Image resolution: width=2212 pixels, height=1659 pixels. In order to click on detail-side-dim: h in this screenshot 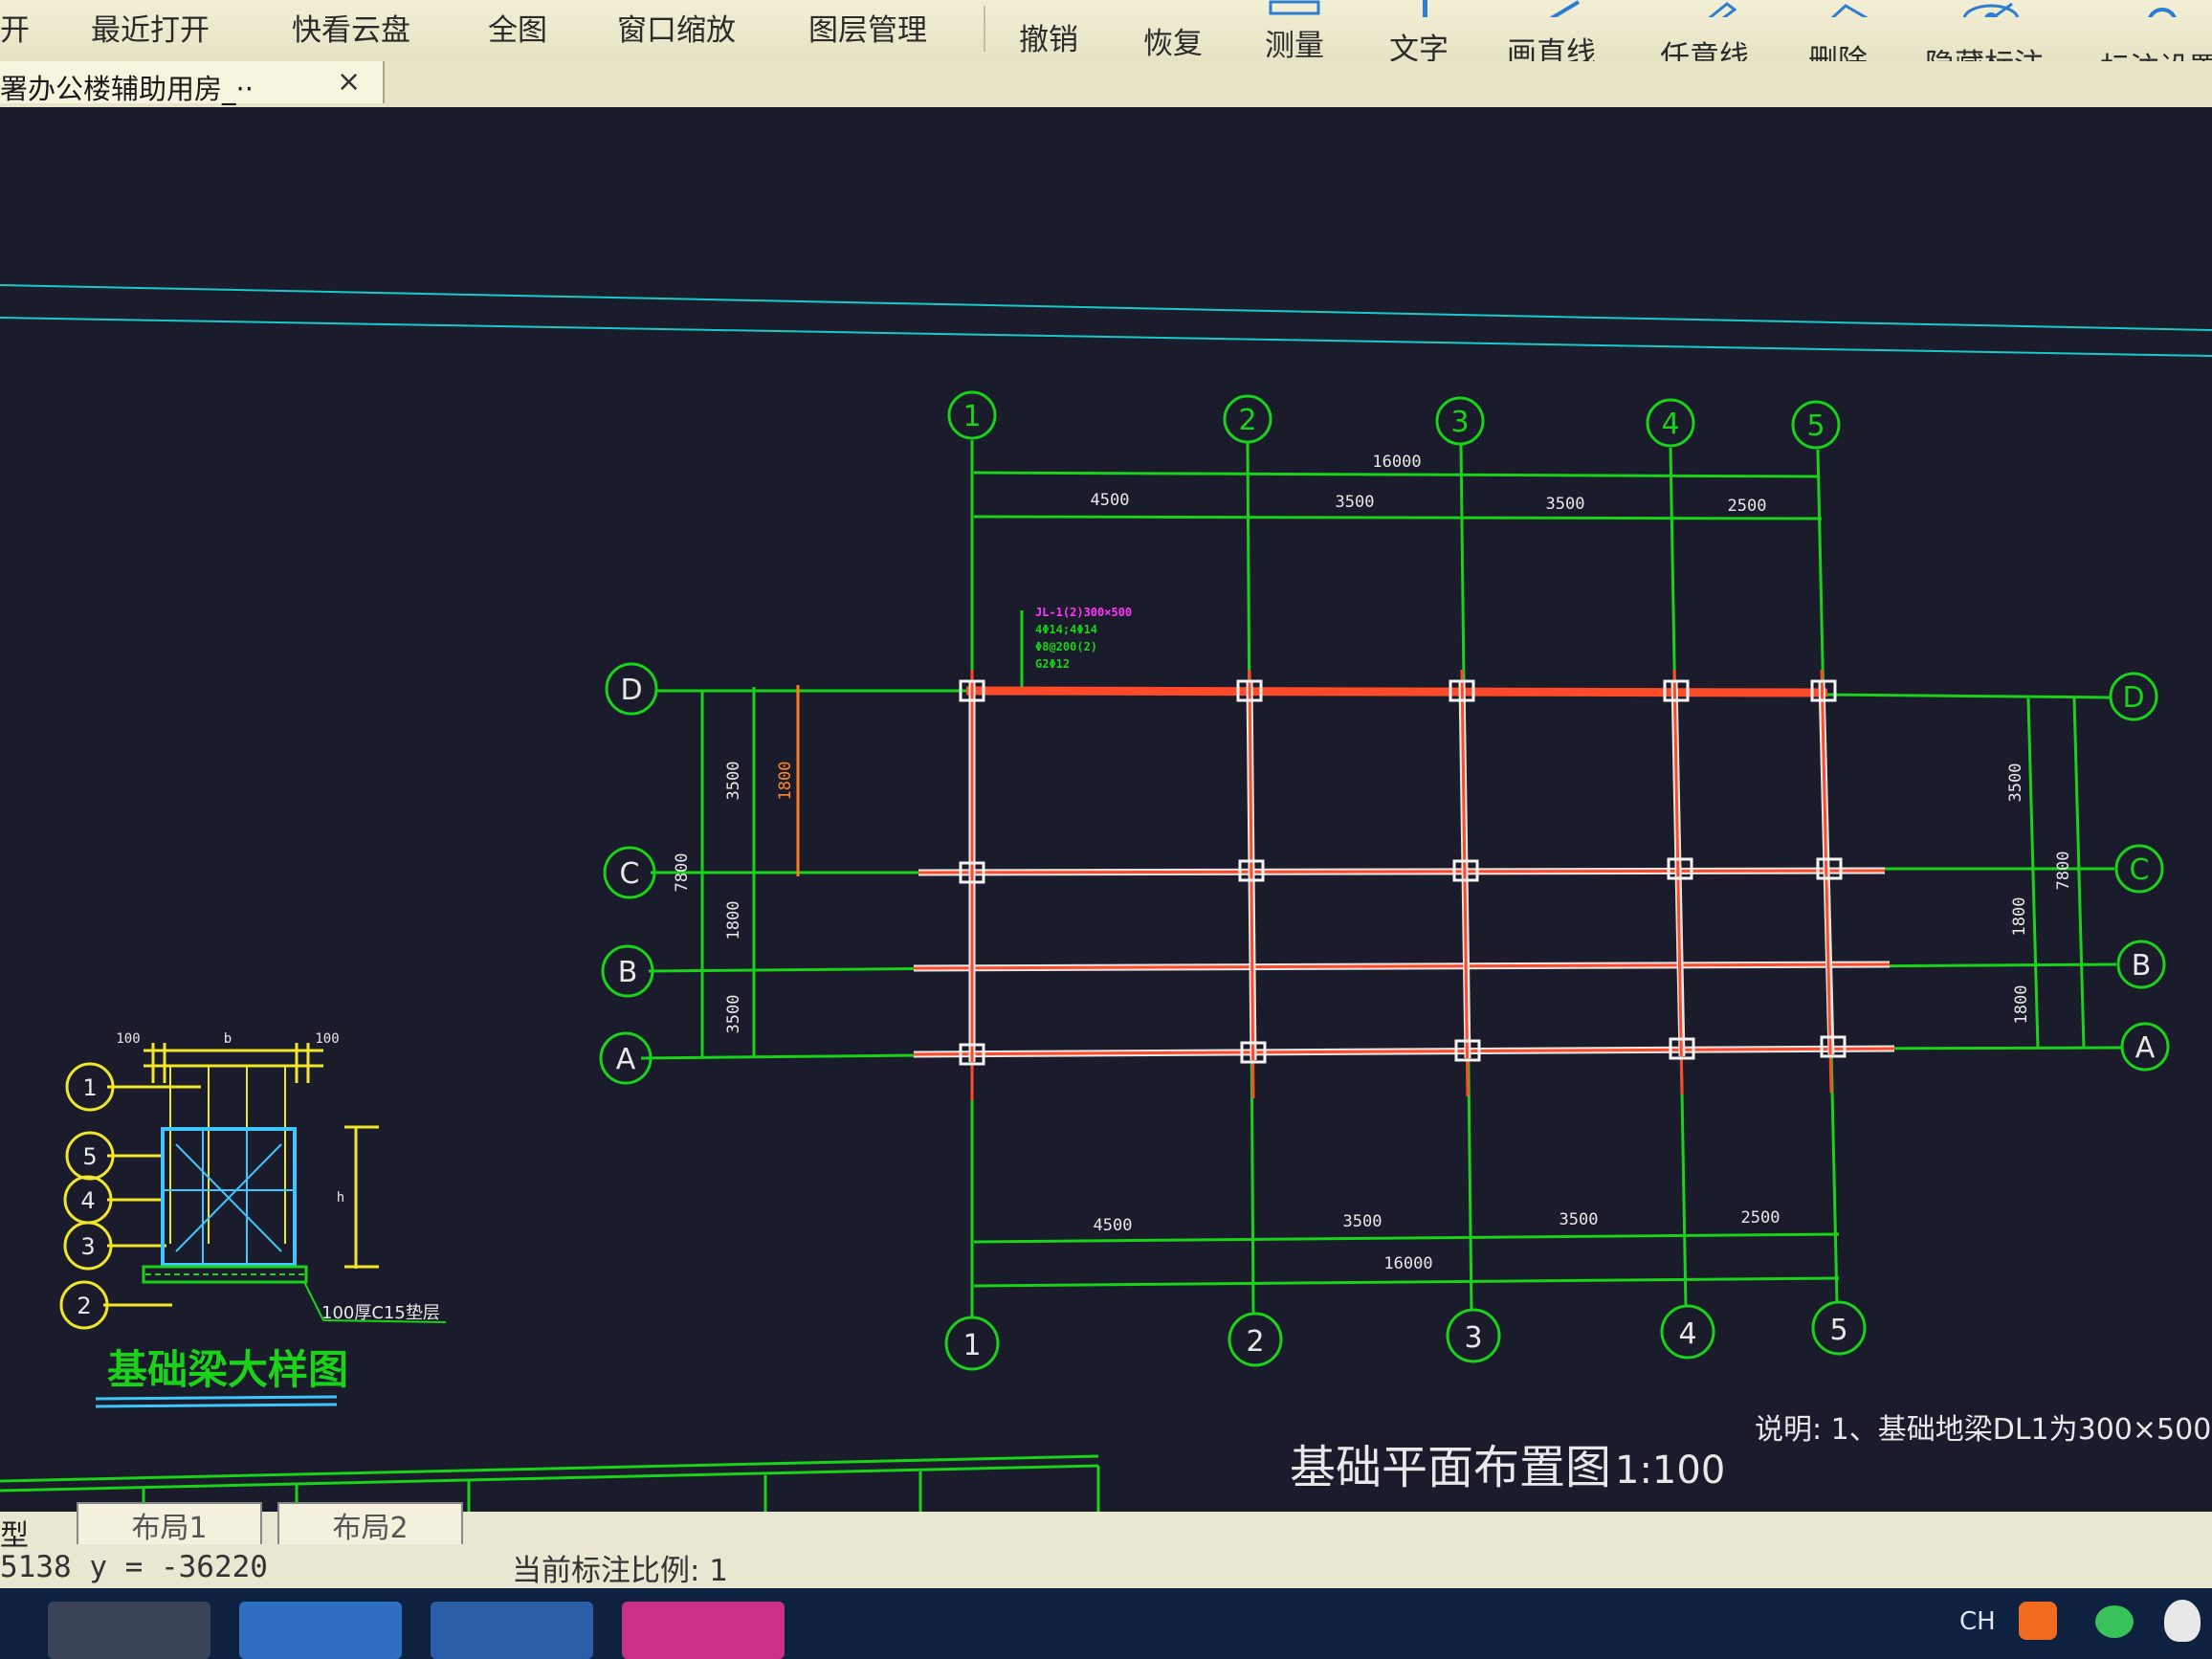, I will do `click(340, 1198)`.